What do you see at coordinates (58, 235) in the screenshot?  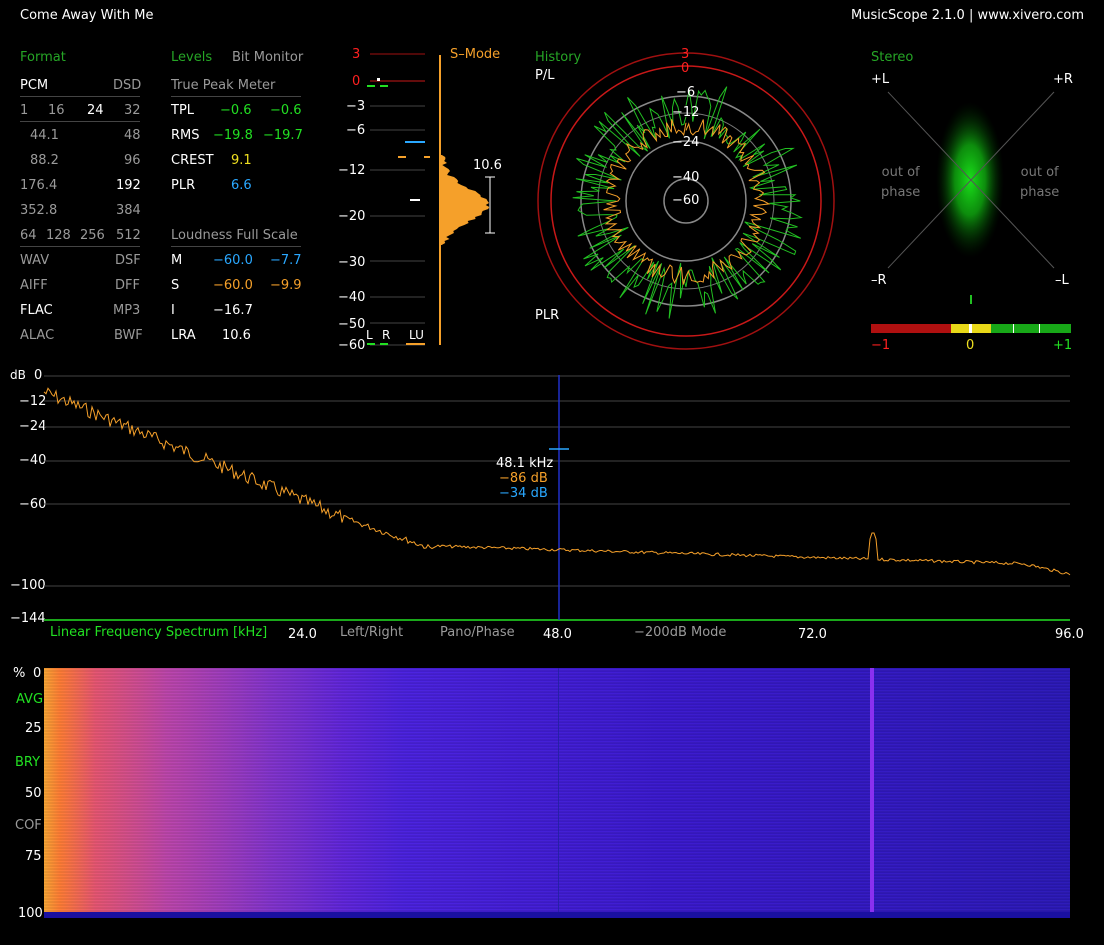 I see `dsd-128: 128` at bounding box center [58, 235].